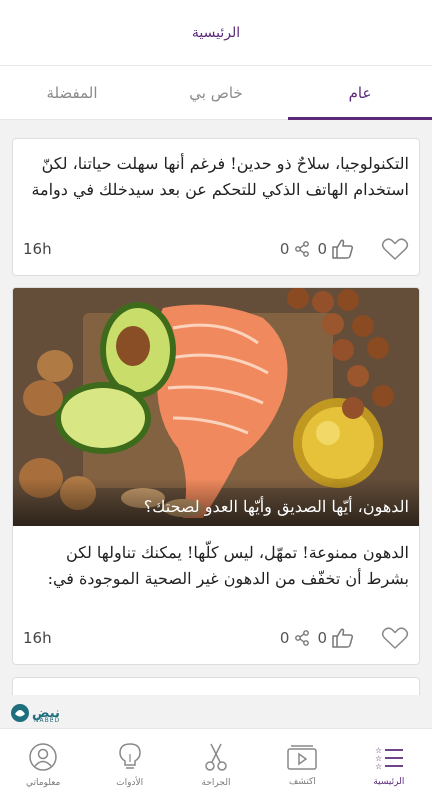 This screenshot has width=432, height=800. I want to click on home-list-icon: ☆☆☆, so click(389, 758).